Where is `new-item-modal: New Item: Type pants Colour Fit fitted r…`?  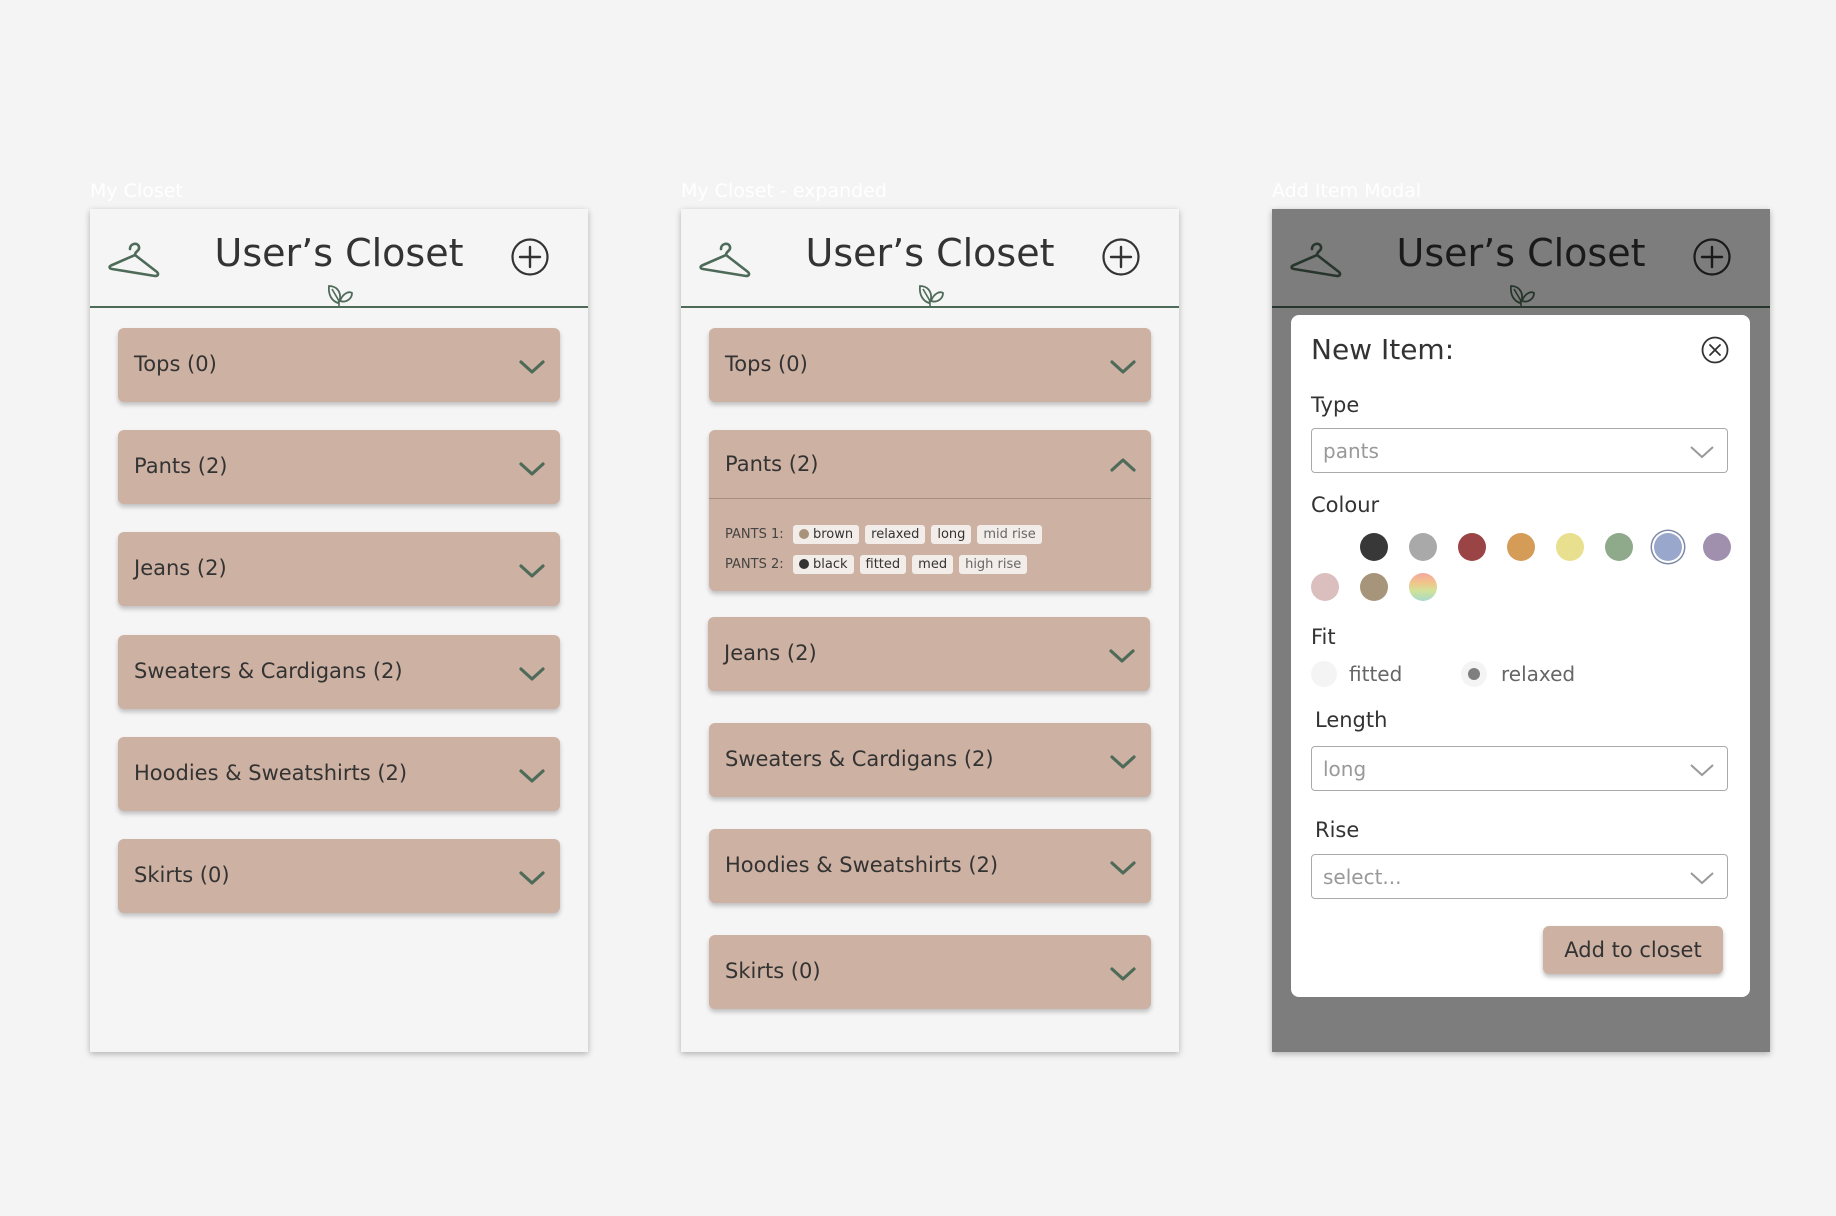 new-item-modal: New Item: Type pants Colour Fit fitted r… is located at coordinates (1520, 656).